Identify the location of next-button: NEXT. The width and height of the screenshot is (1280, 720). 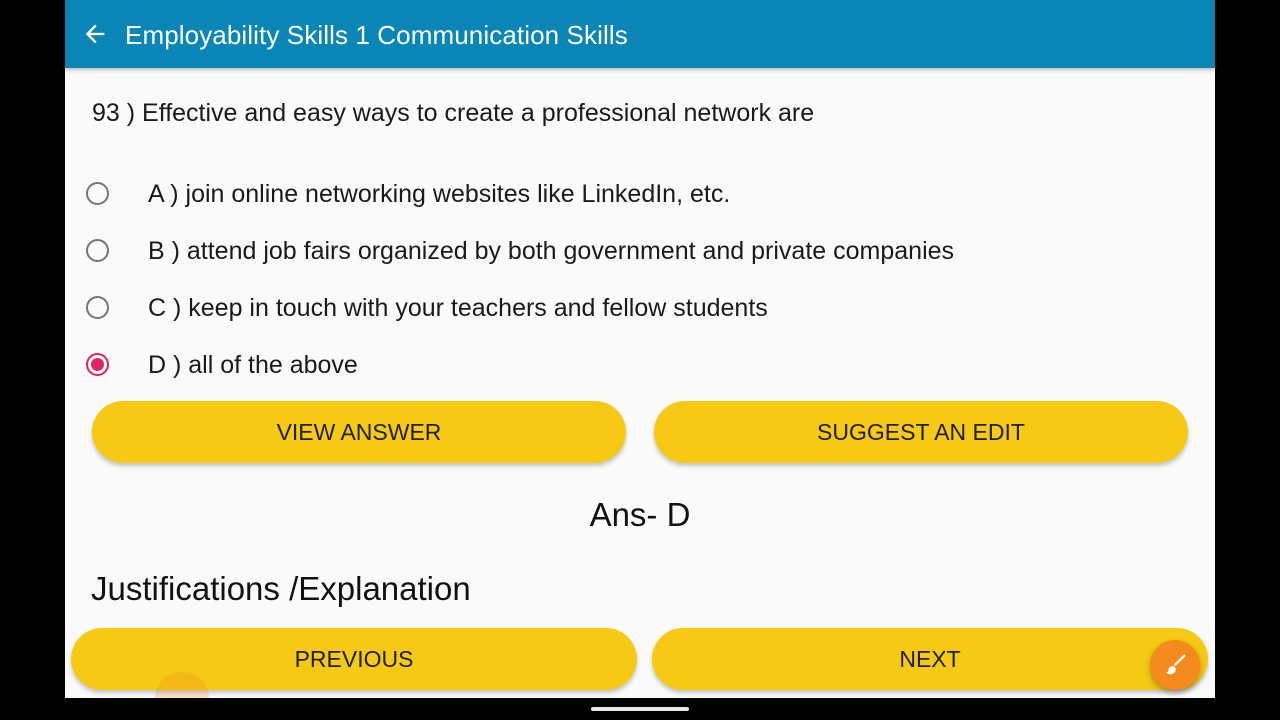
(930, 659).